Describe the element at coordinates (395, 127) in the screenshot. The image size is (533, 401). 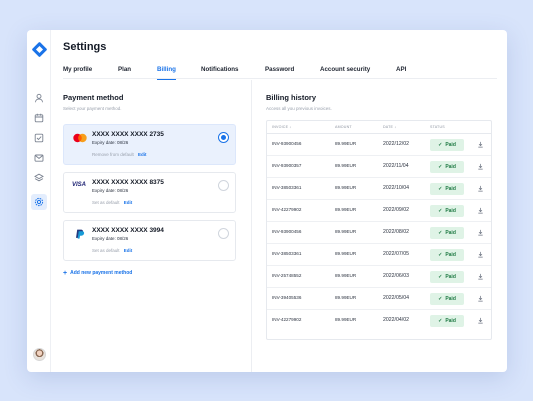
I see `sort-arrow-icon: ↓` at that location.